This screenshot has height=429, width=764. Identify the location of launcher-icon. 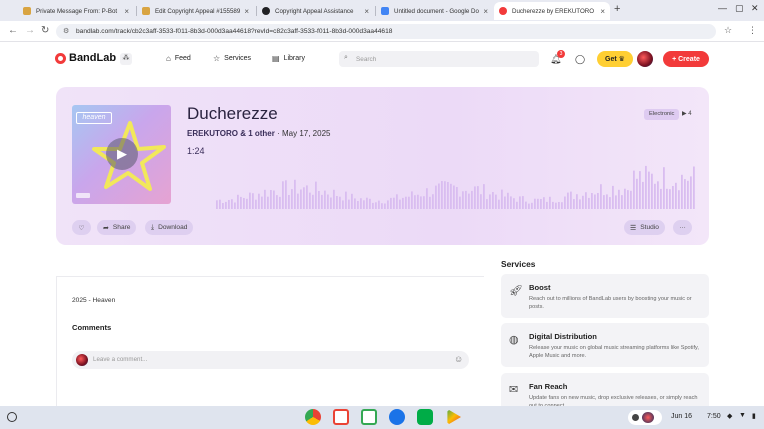
(12, 417).